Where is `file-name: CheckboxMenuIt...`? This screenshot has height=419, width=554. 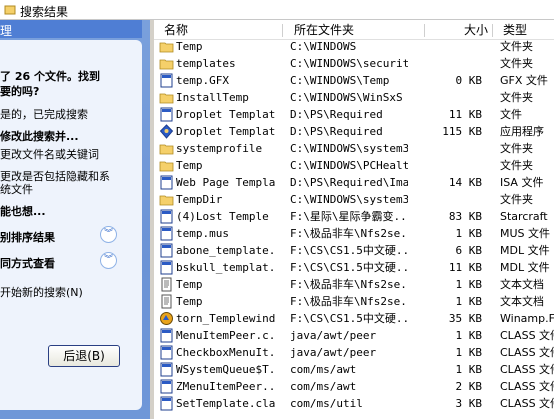 file-name: CheckboxMenuIt... is located at coordinates (226, 352).